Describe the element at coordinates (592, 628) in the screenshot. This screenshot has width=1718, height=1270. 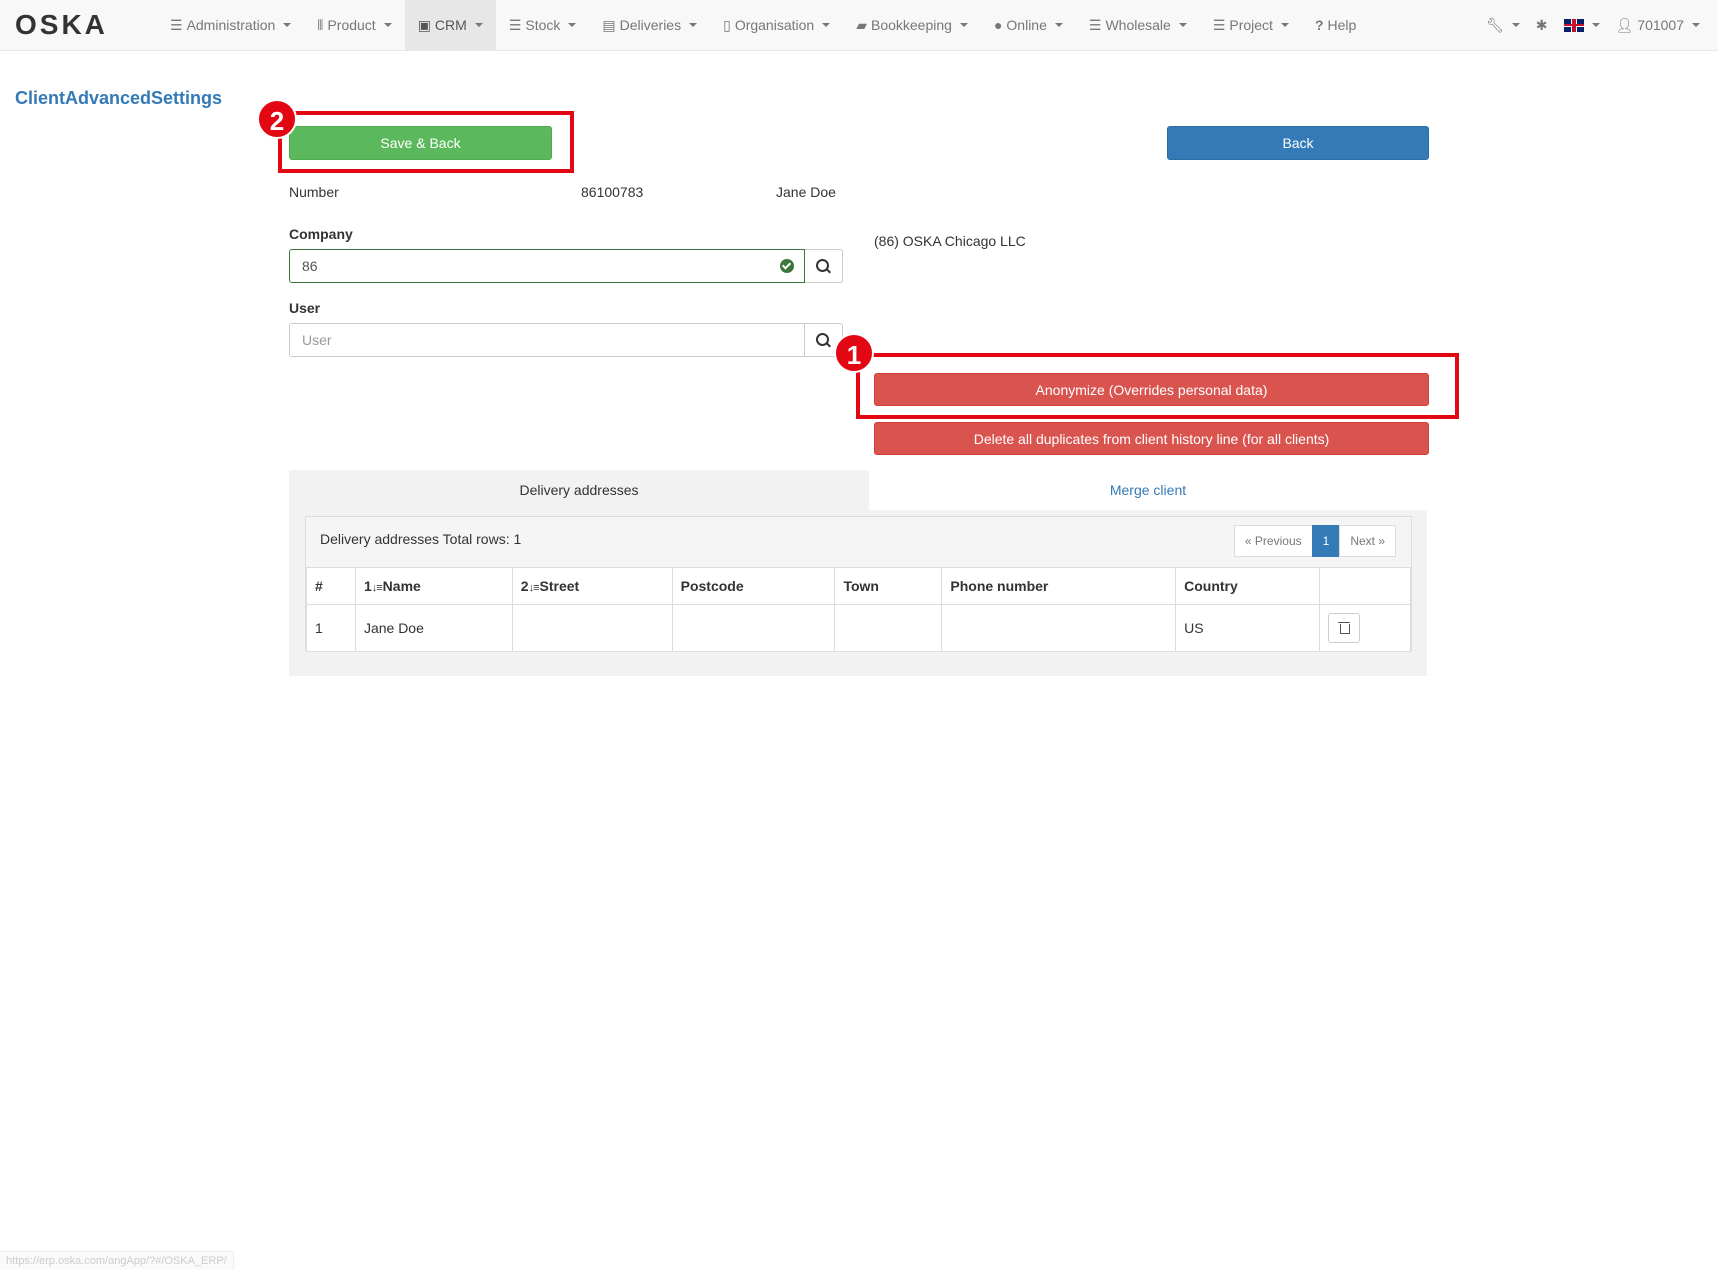
I see `cell-street` at that location.